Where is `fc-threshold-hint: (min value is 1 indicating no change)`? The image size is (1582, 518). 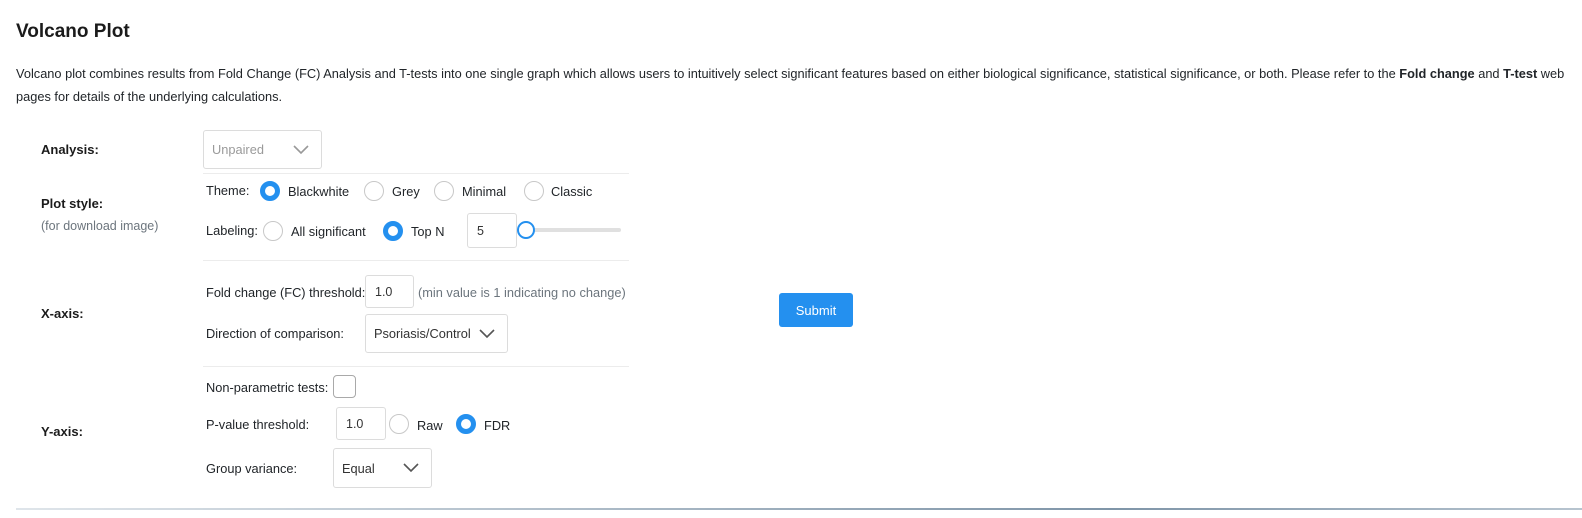 fc-threshold-hint: (min value is 1 indicating no change) is located at coordinates (522, 292).